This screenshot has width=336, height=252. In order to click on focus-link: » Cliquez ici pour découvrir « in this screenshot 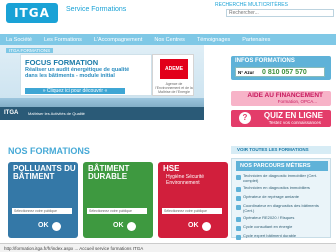, I will do `click(75, 91)`.